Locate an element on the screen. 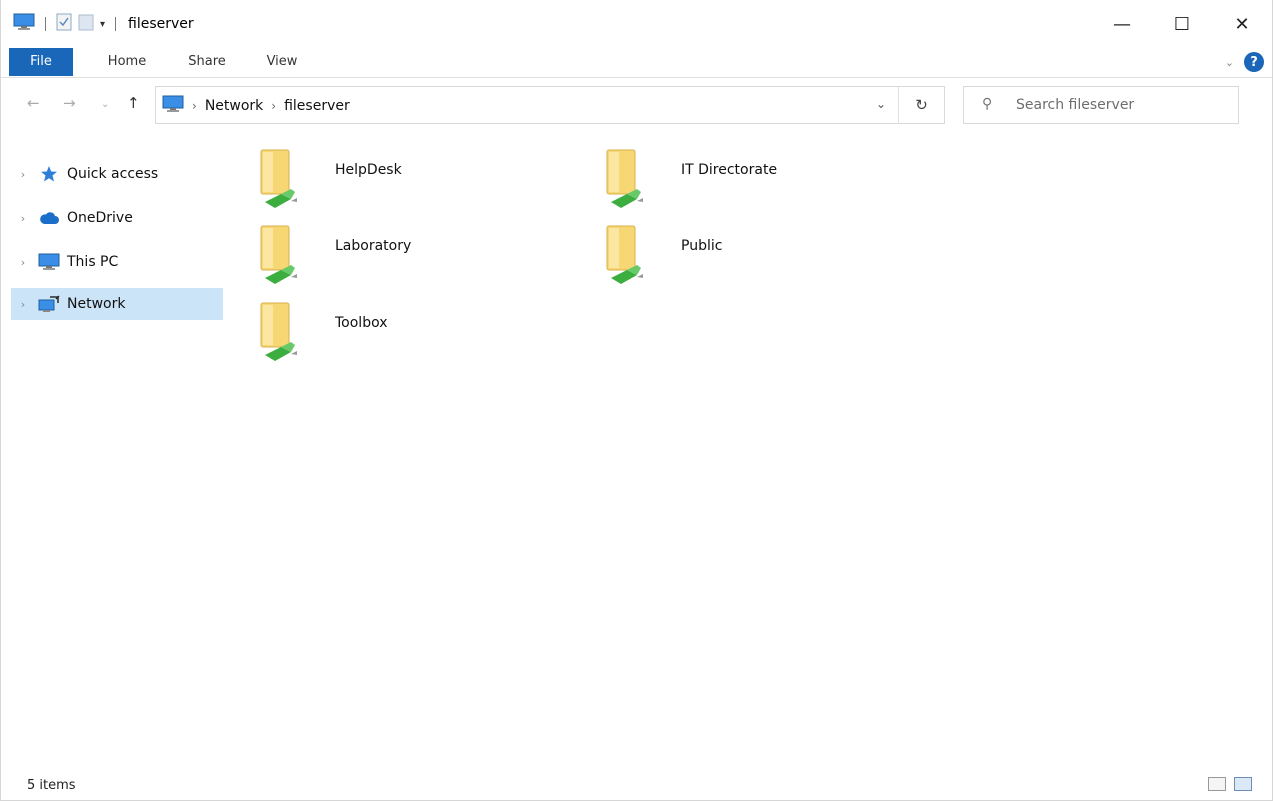 This screenshot has width=1273, height=801. title-bar: ▾ fileserver — ☐ ✕ is located at coordinates (636, 24).